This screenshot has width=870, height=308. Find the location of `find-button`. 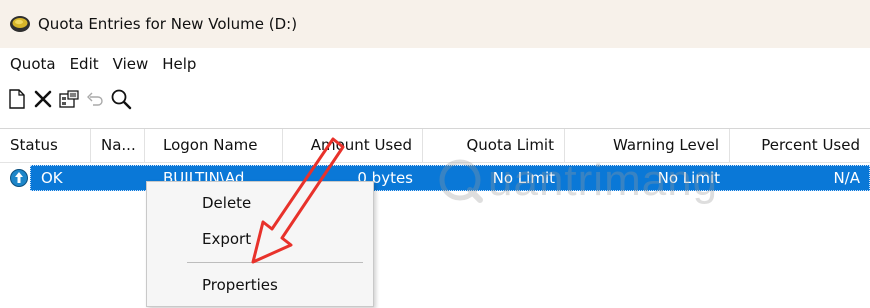

find-button is located at coordinates (121, 99).